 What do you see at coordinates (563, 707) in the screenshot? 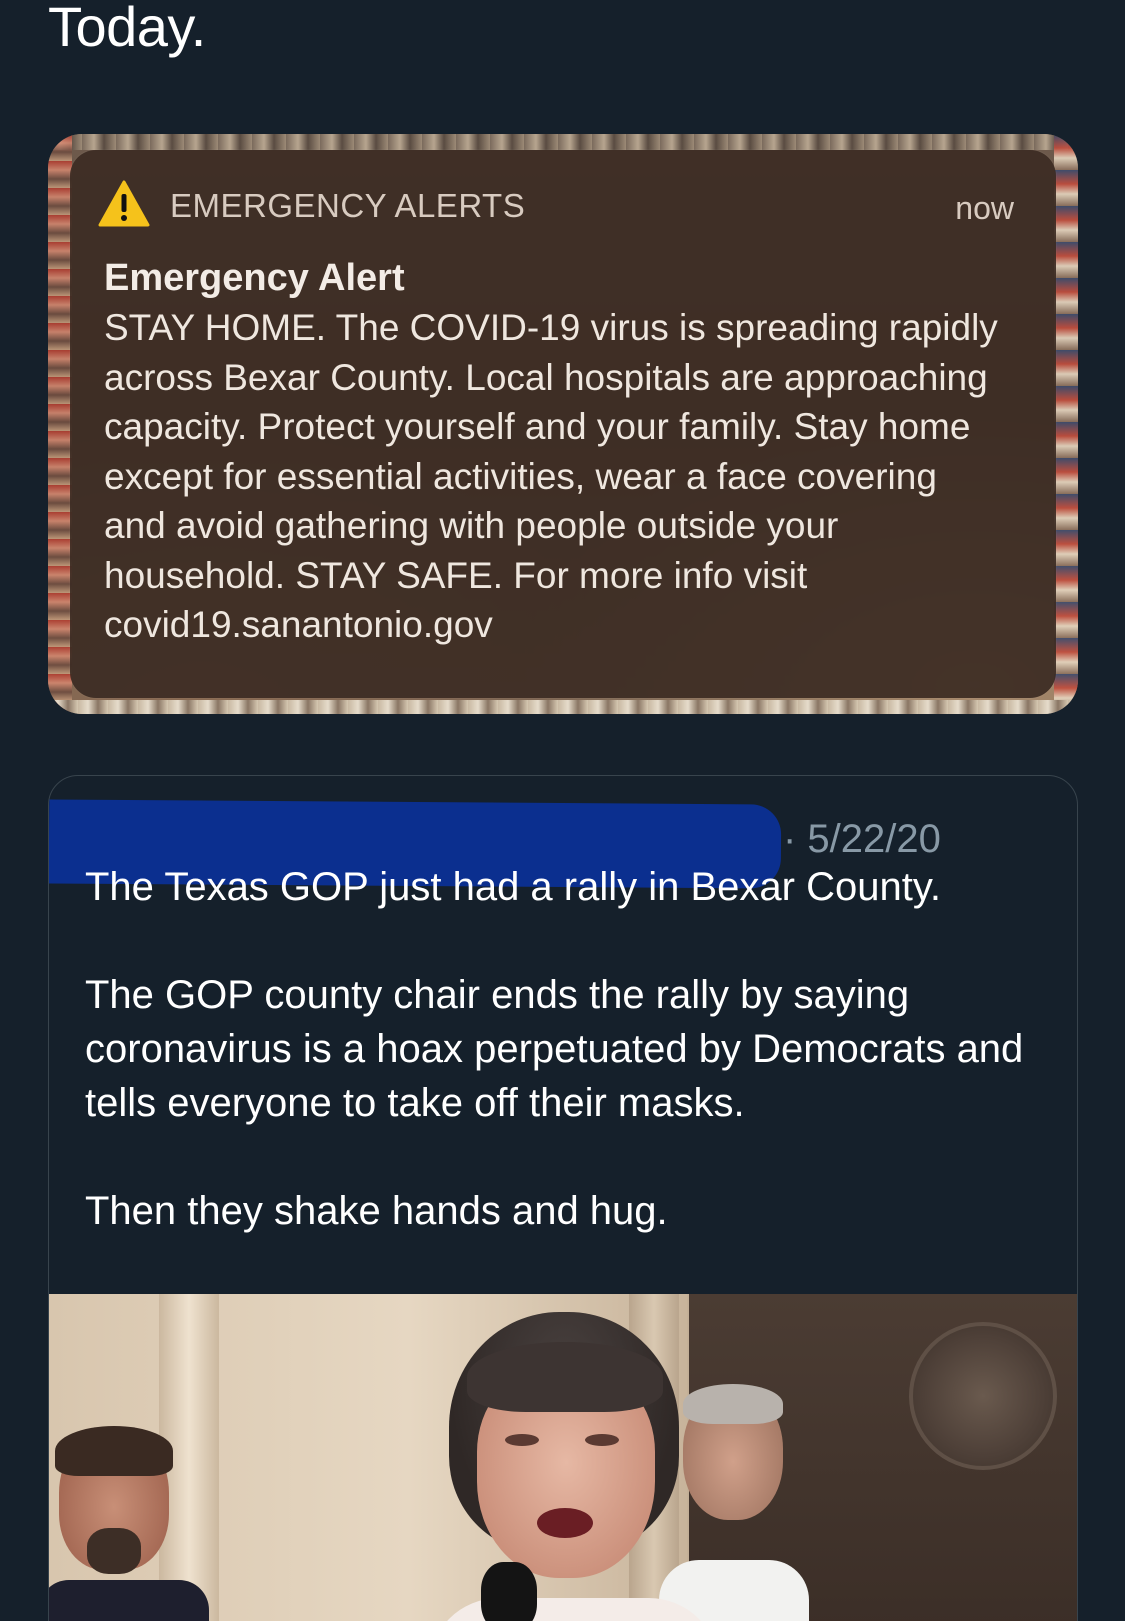
I see `background-crowd-bottom` at bounding box center [563, 707].